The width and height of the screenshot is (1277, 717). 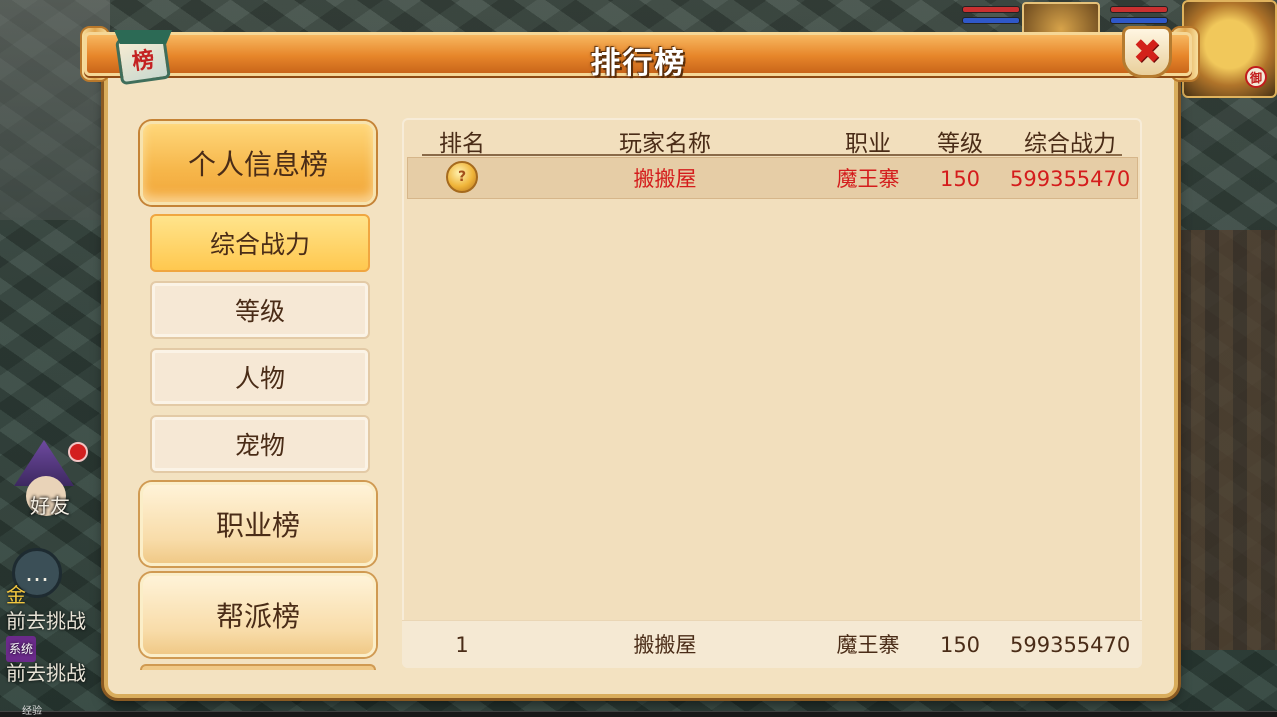 I want to click on chat-line: 系统, so click(x=61, y=648).